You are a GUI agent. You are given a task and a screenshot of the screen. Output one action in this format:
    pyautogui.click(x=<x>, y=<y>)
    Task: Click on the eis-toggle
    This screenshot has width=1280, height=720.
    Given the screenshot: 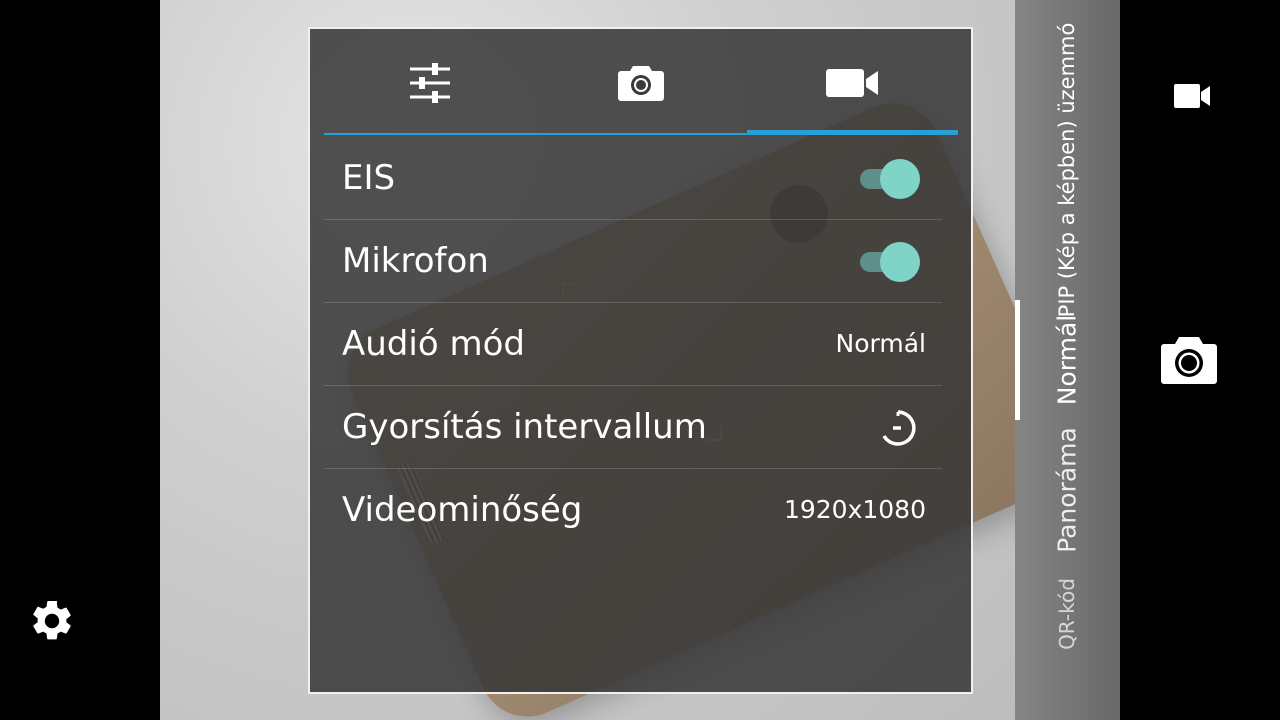 What is the action you would take?
    pyautogui.click(x=888, y=179)
    